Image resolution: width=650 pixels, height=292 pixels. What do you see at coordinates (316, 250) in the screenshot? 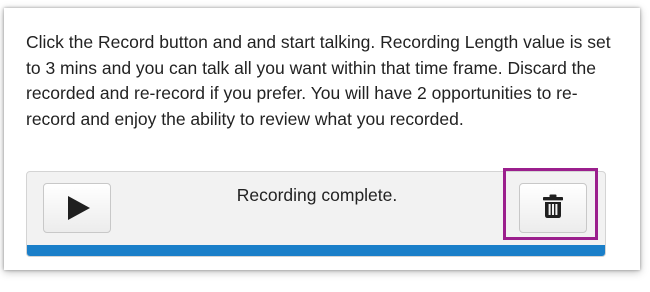
I see `recording-progress-bar` at bounding box center [316, 250].